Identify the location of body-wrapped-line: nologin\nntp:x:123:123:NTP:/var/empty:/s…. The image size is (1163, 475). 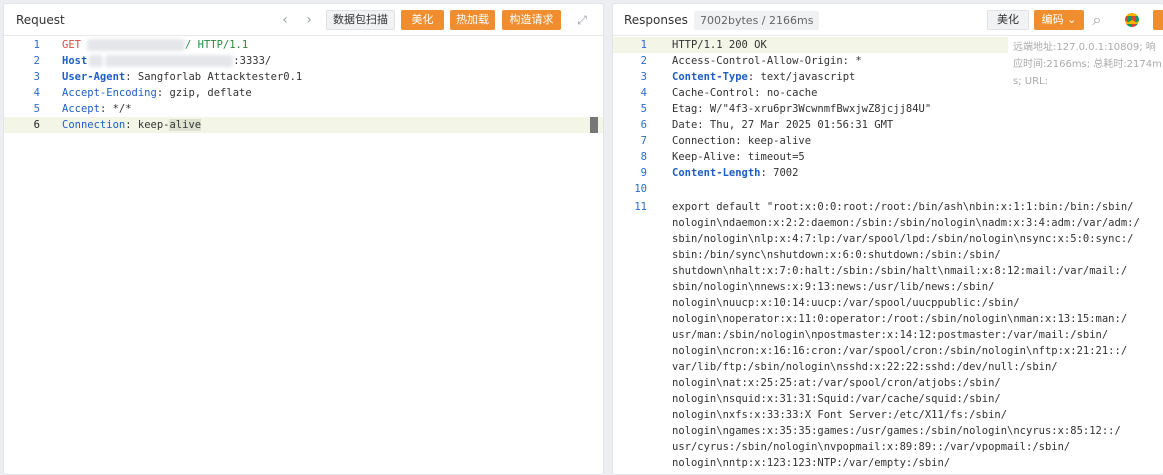
(888, 463).